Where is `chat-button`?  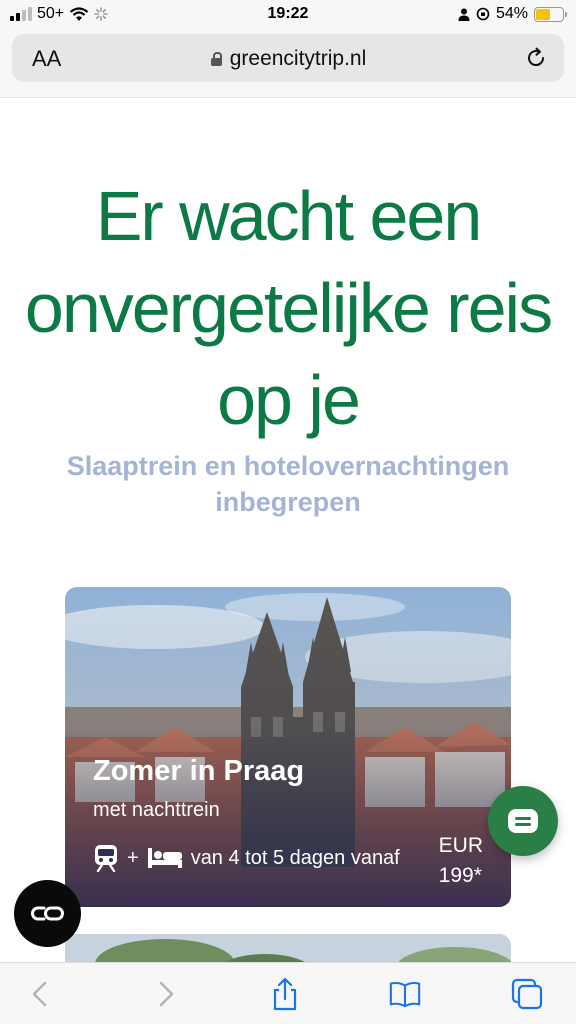 chat-button is located at coordinates (523, 821).